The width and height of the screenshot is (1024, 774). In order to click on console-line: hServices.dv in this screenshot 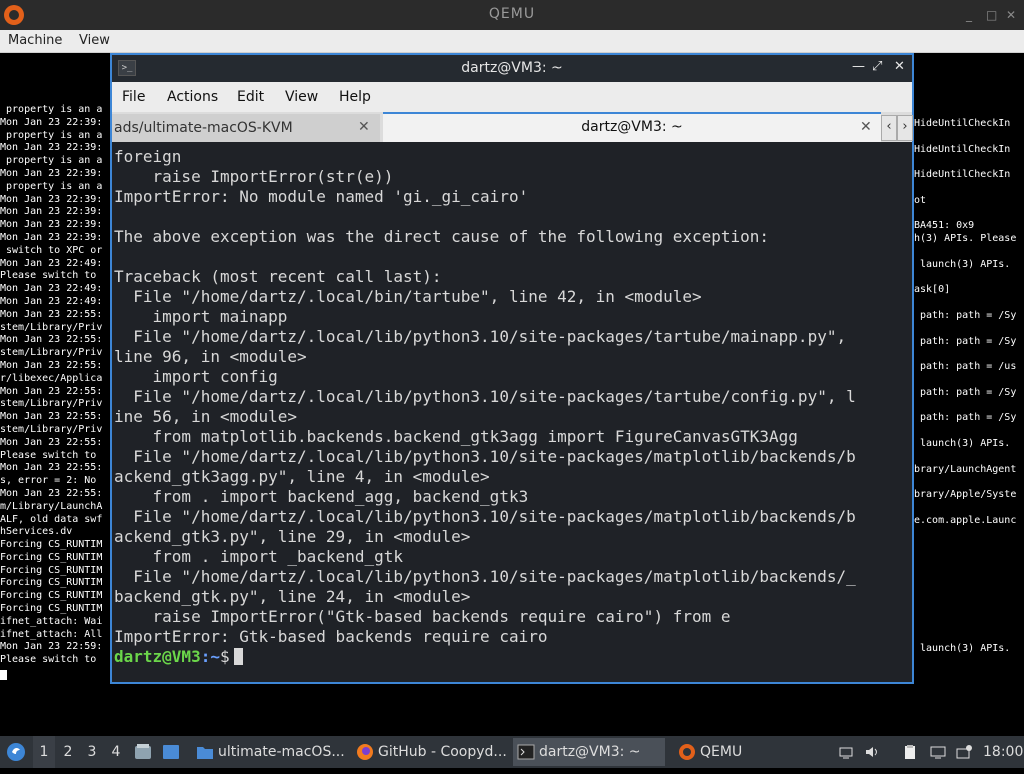, I will do `click(36, 532)`.